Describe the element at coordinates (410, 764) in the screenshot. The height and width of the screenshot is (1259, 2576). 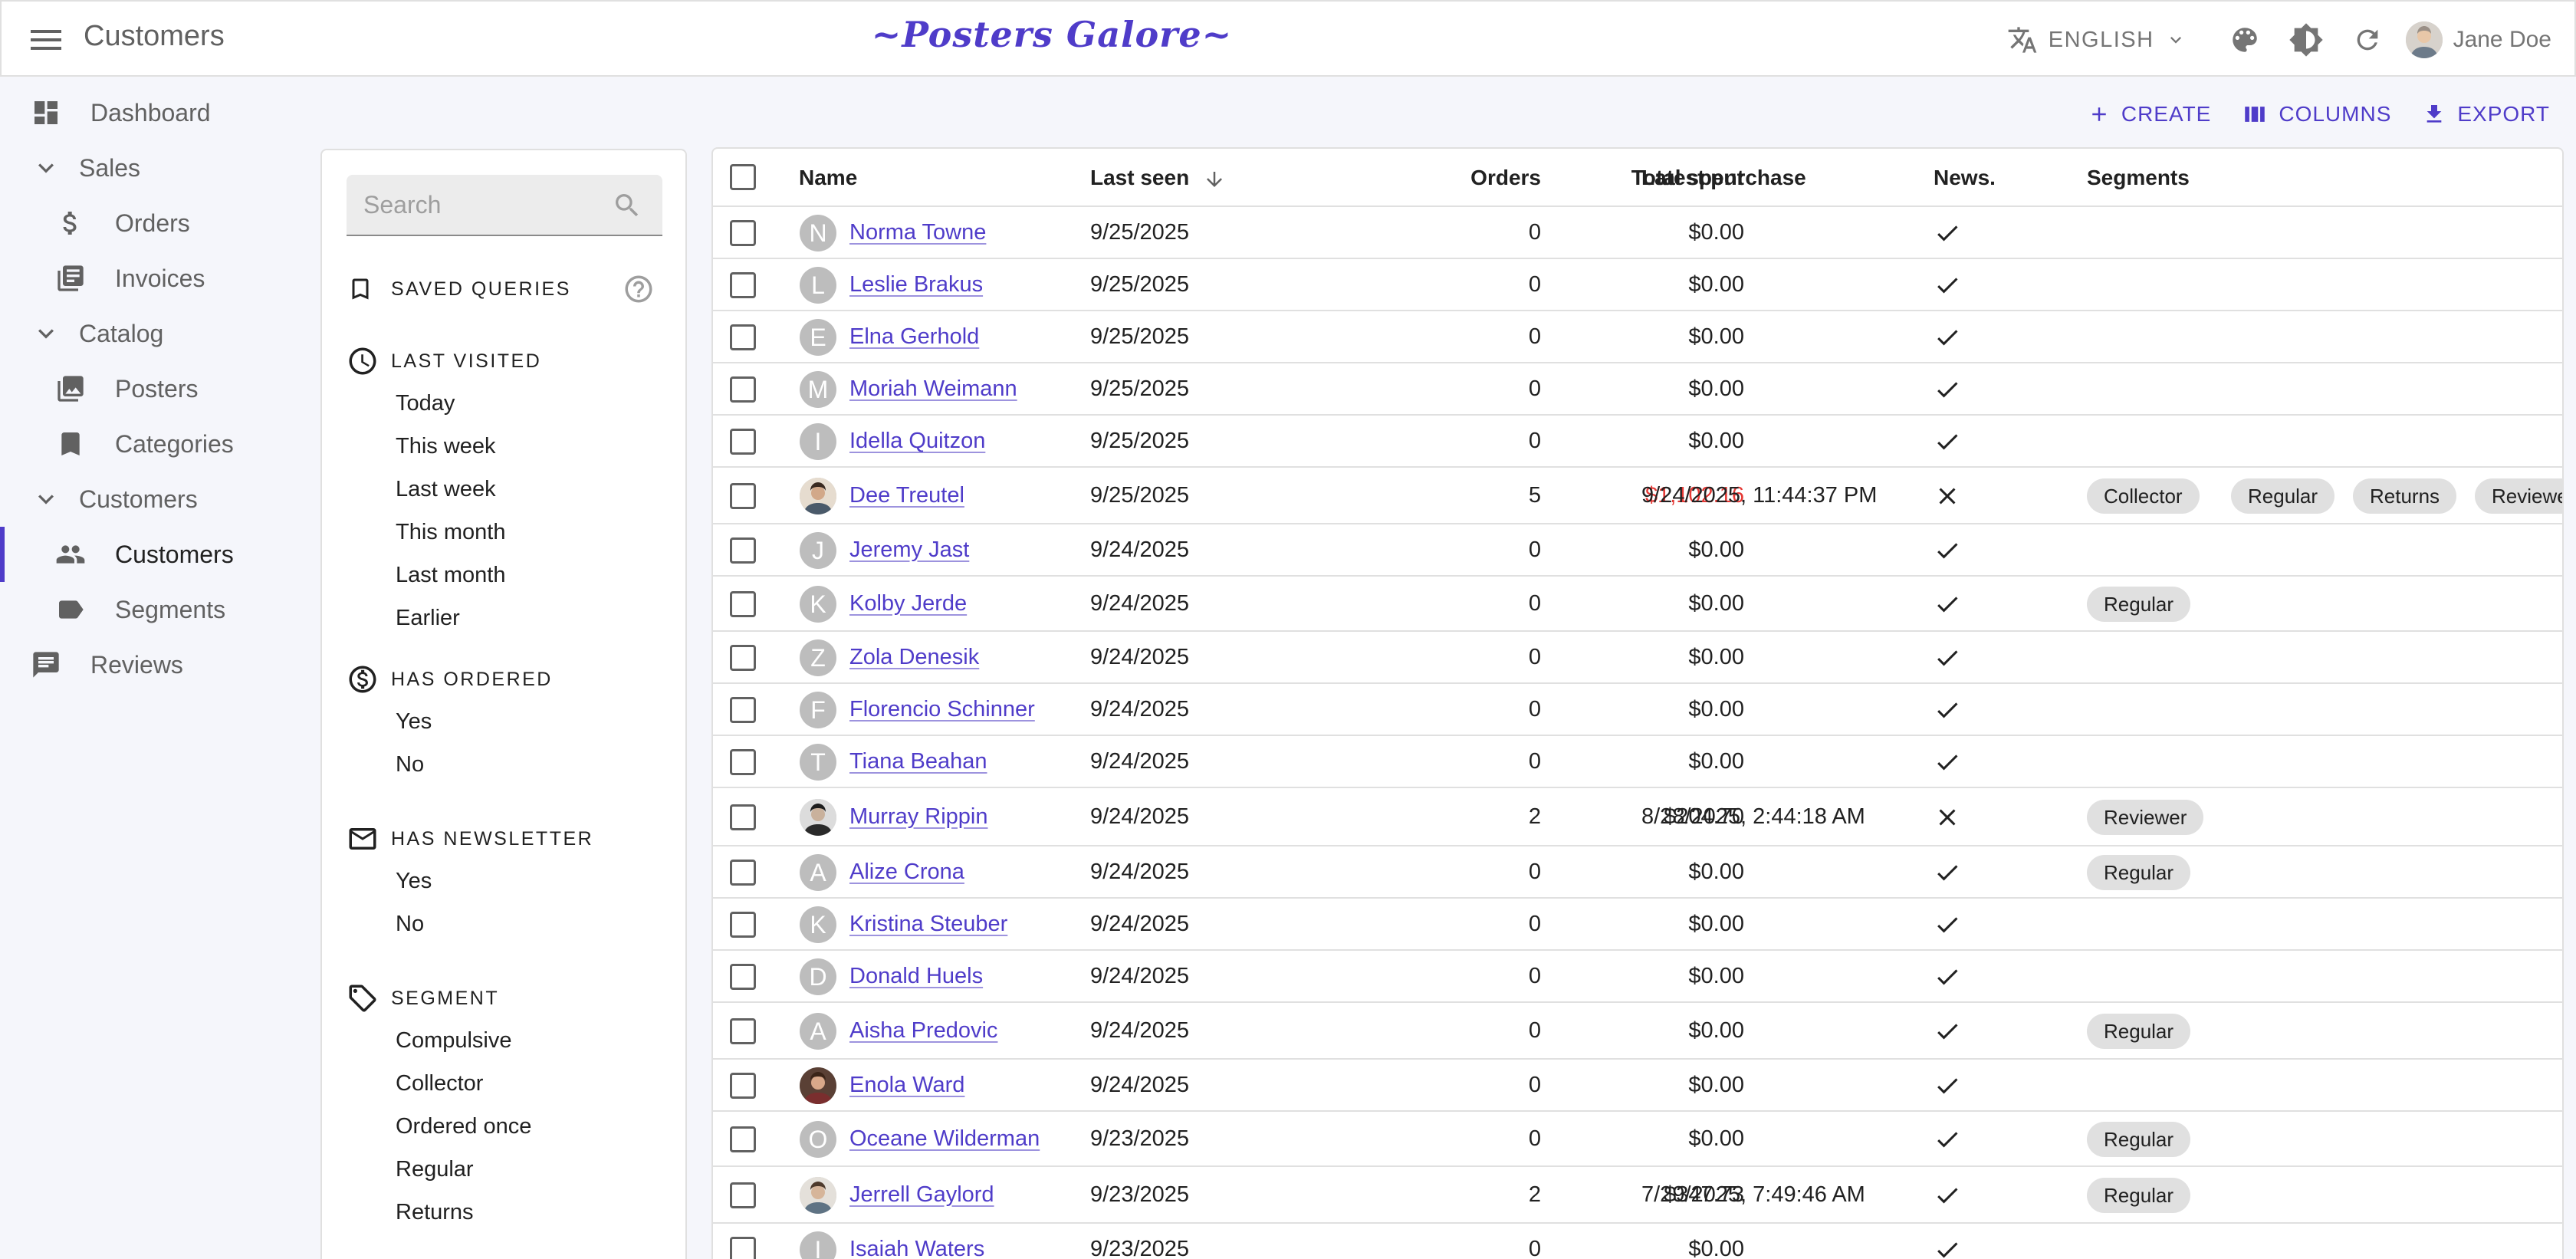
I see `filter-option-has-ordered-no: No` at that location.